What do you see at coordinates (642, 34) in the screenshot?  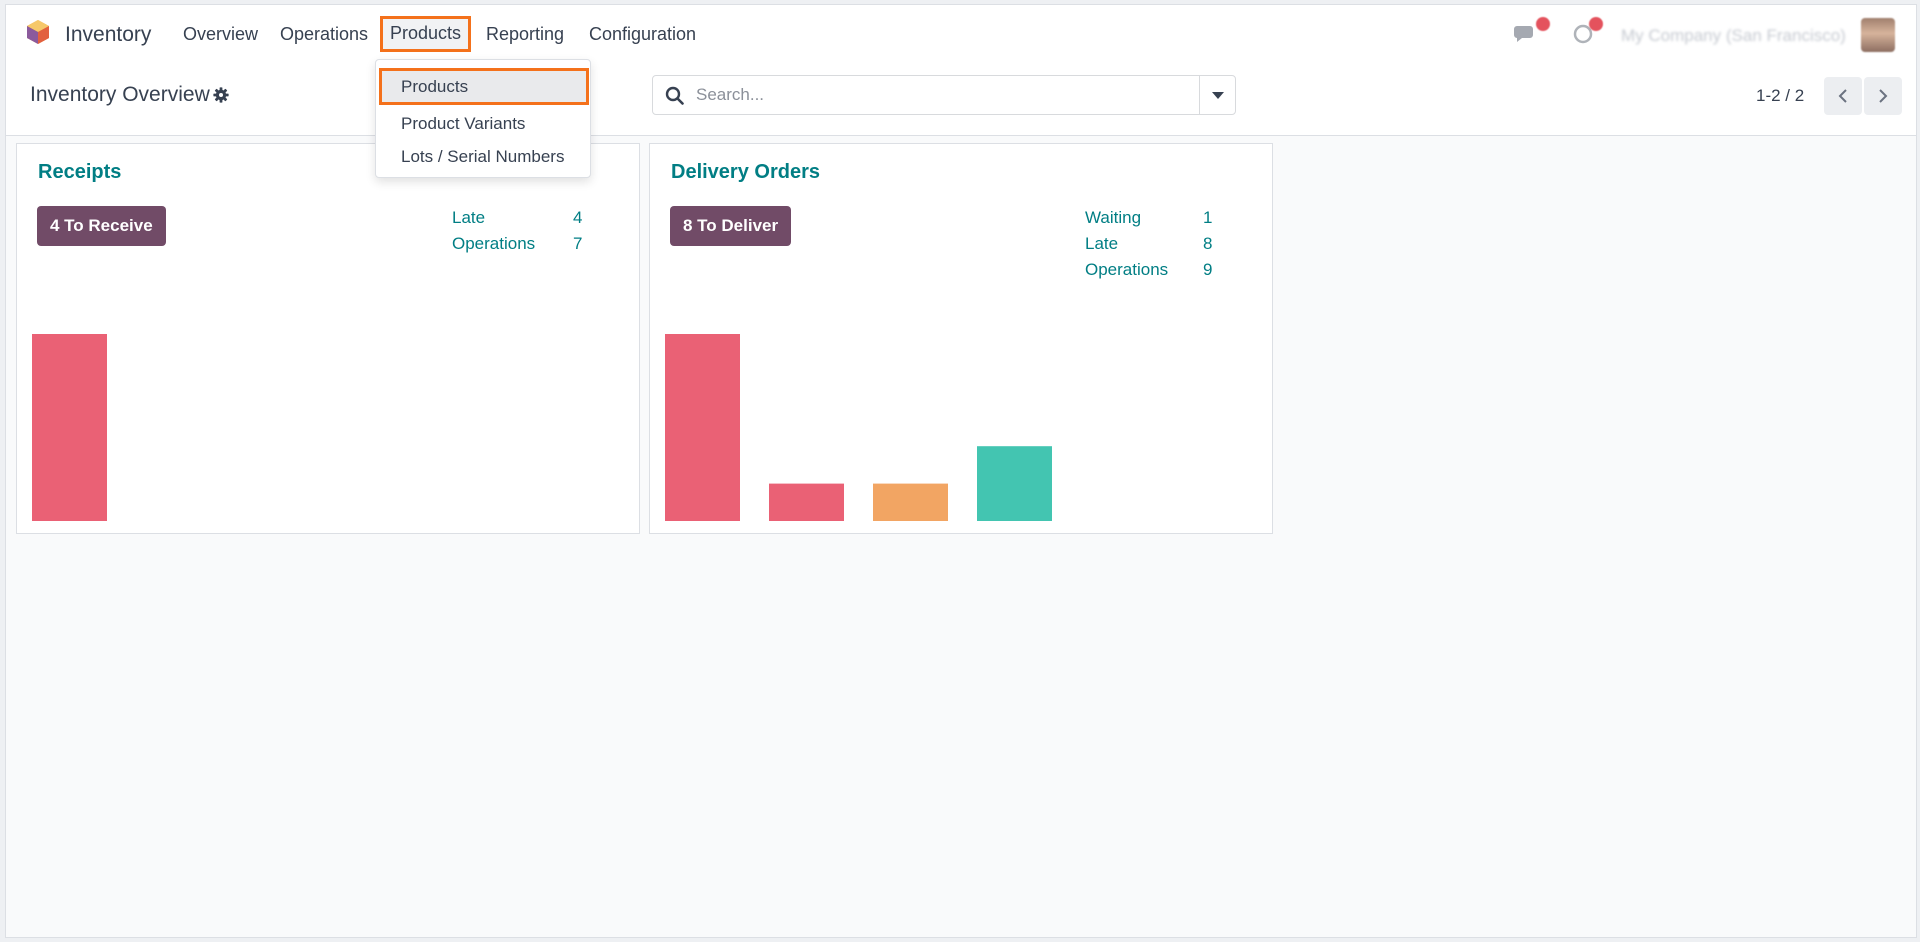 I see `menu-configuration: Configuration` at bounding box center [642, 34].